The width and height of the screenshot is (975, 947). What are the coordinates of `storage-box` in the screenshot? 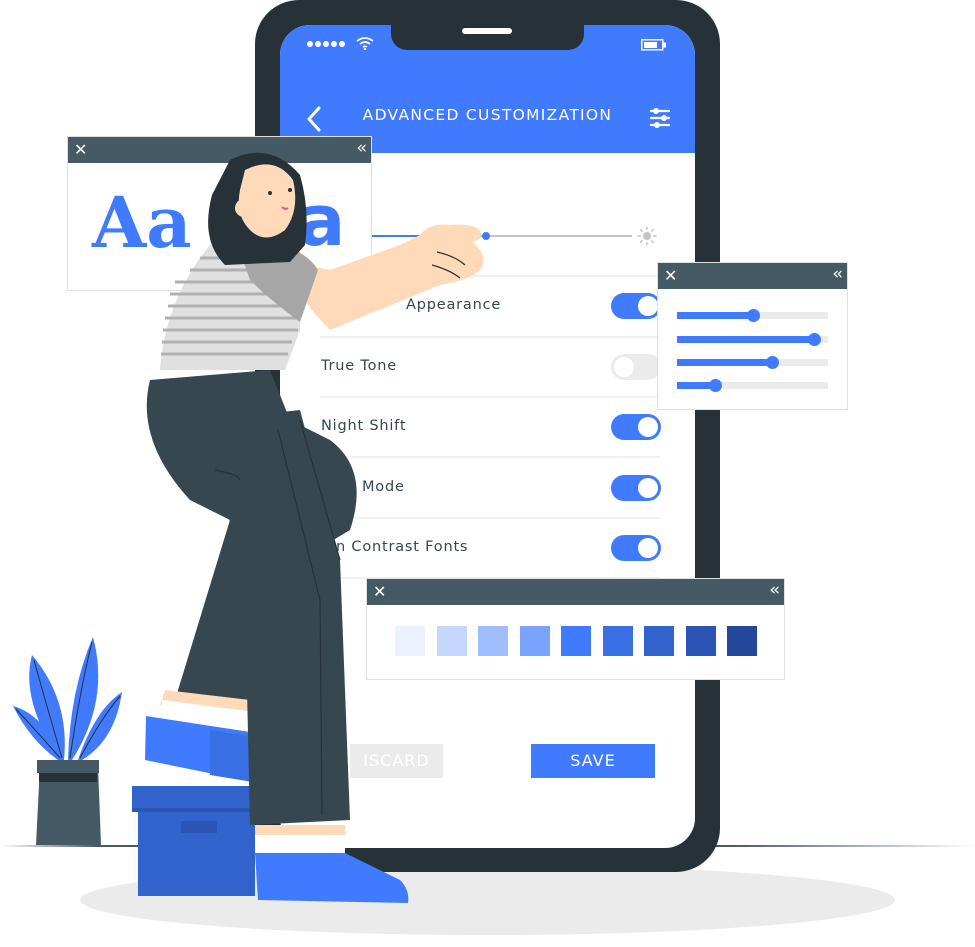 It's located at (194, 841).